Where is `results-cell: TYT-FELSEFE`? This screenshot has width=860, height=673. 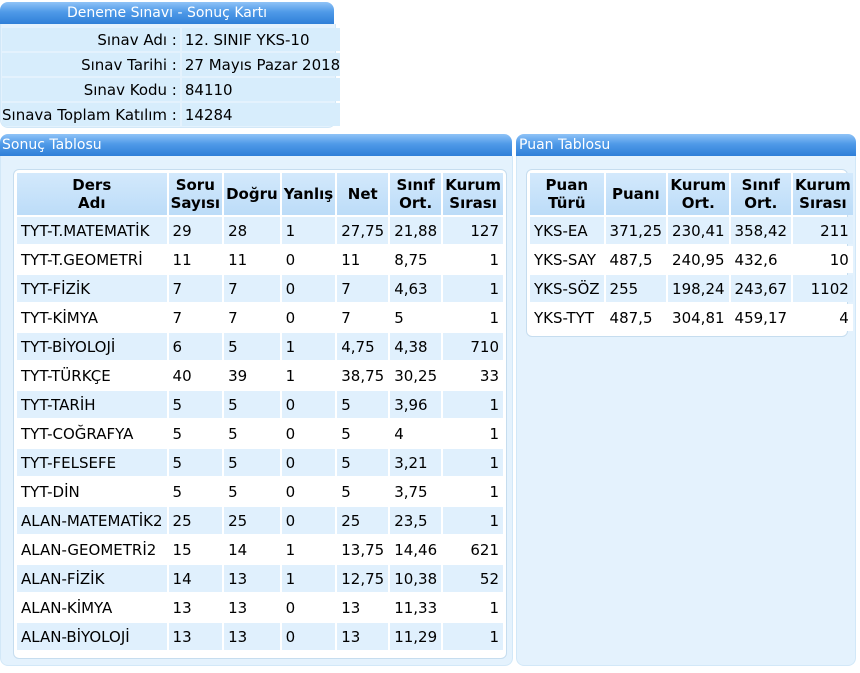
results-cell: TYT-FELSEFE is located at coordinates (92, 462).